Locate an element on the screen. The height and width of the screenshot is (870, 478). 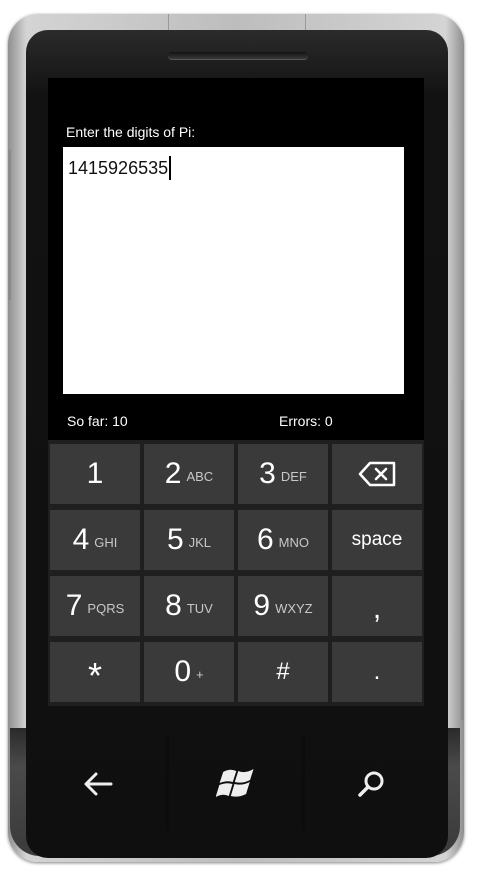
search-icon is located at coordinates (371, 784).